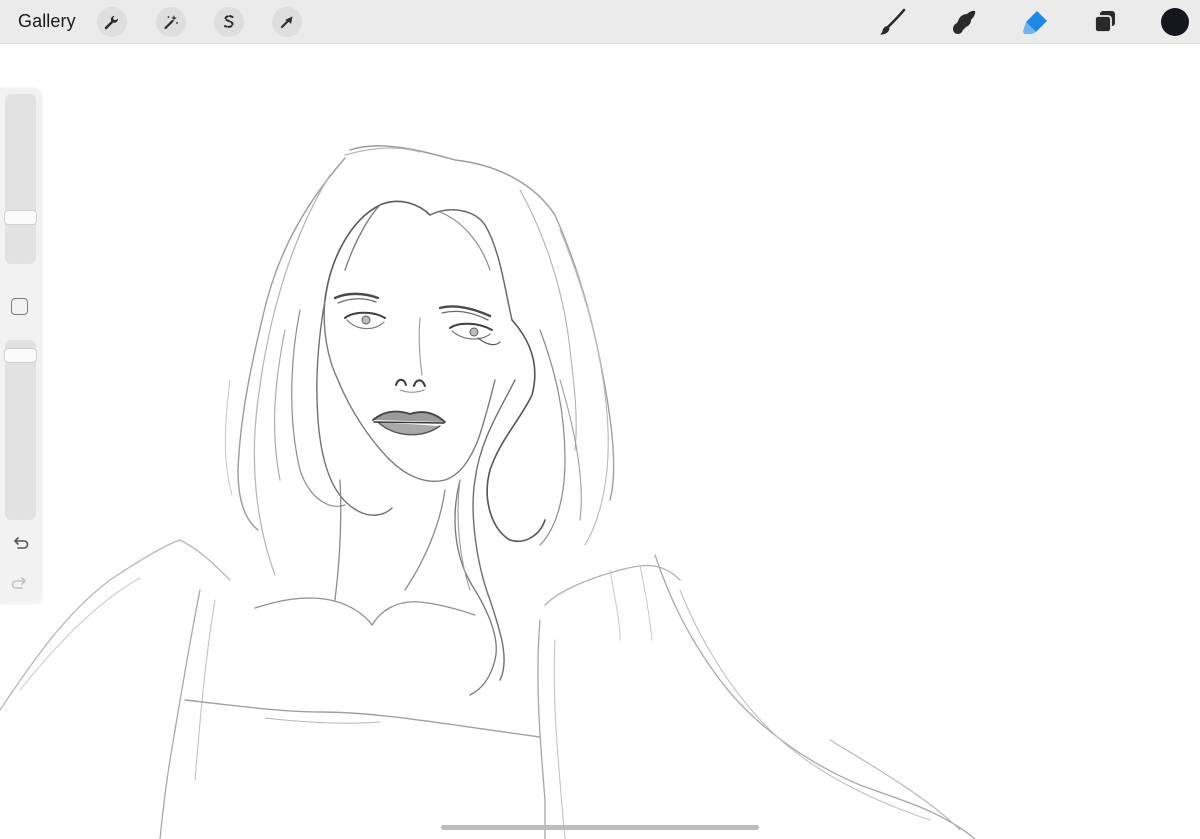 This screenshot has height=839, width=1200. I want to click on selection-button, so click(229, 22).